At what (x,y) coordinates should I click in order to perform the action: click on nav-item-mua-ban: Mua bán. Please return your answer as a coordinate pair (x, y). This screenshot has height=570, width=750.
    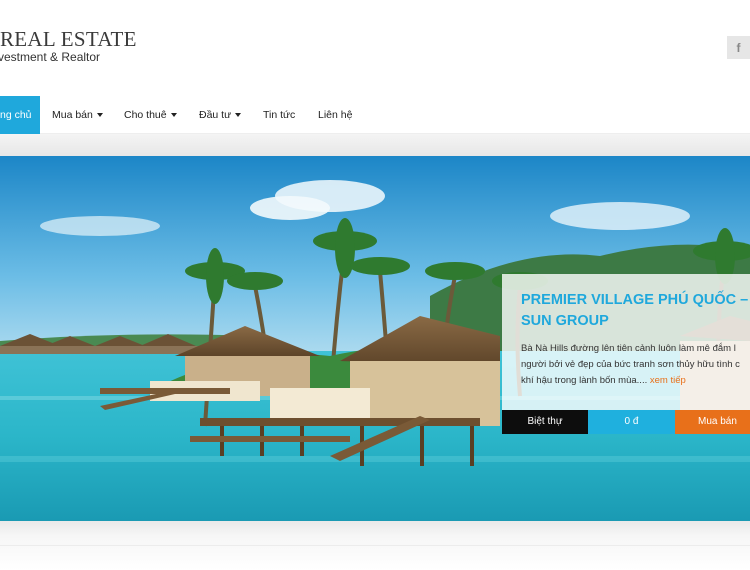
    Looking at the image, I should click on (77, 115).